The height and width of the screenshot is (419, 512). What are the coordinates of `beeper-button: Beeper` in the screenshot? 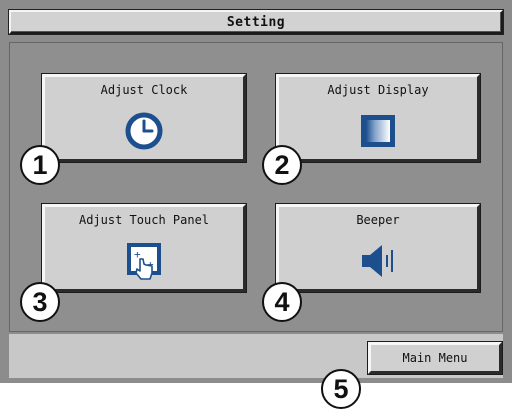 It's located at (378, 248).